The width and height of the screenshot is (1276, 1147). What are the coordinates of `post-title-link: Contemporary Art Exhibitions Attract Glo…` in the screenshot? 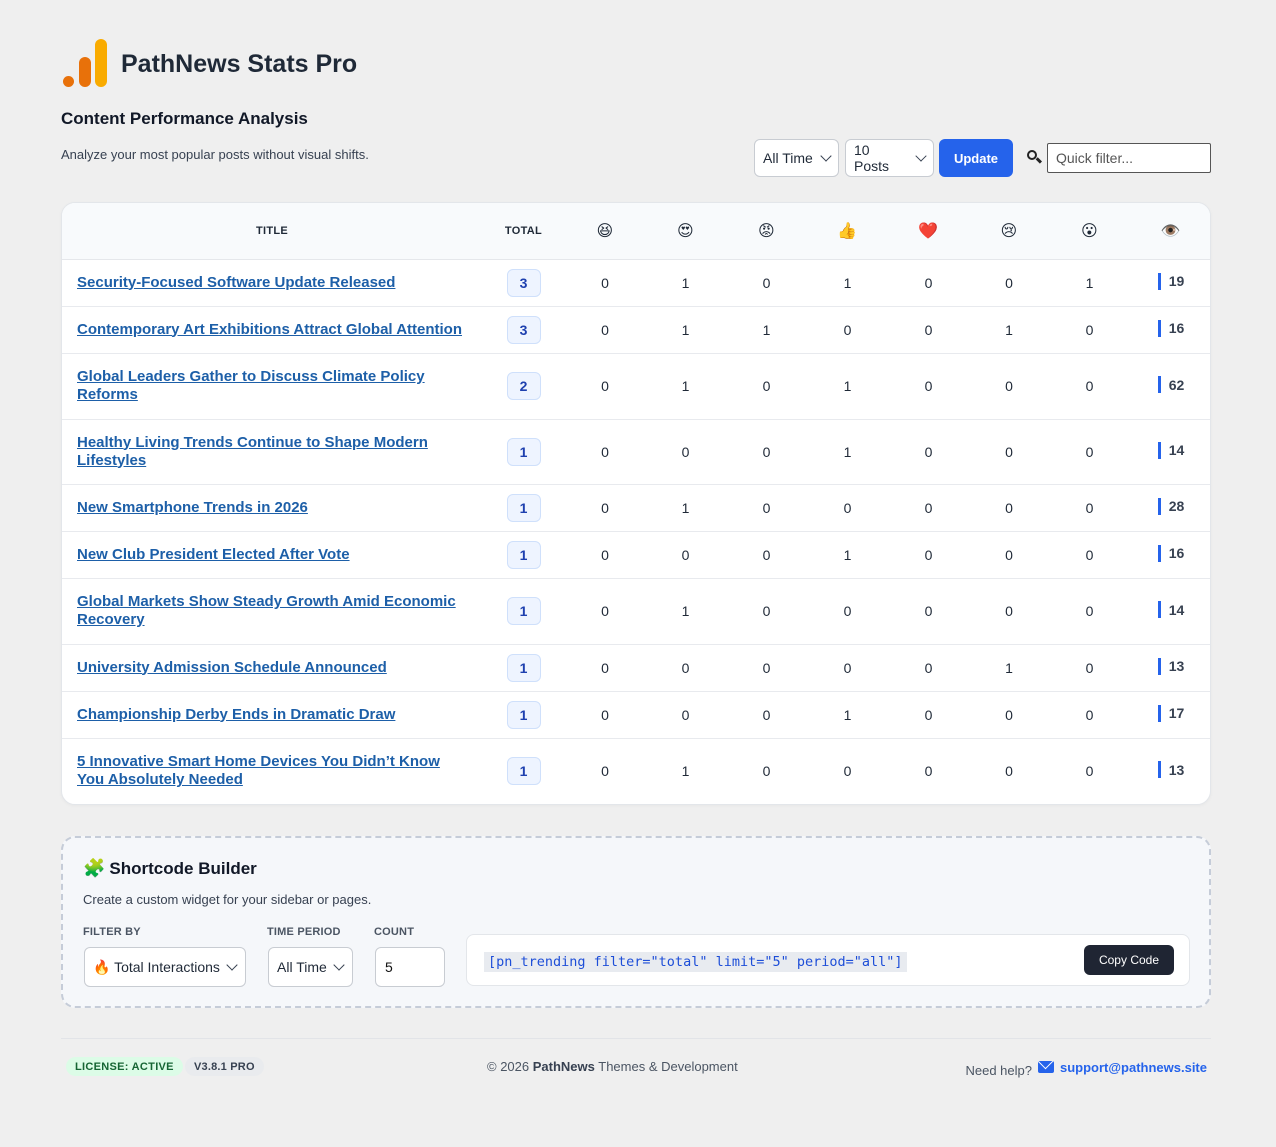 It's located at (269, 330).